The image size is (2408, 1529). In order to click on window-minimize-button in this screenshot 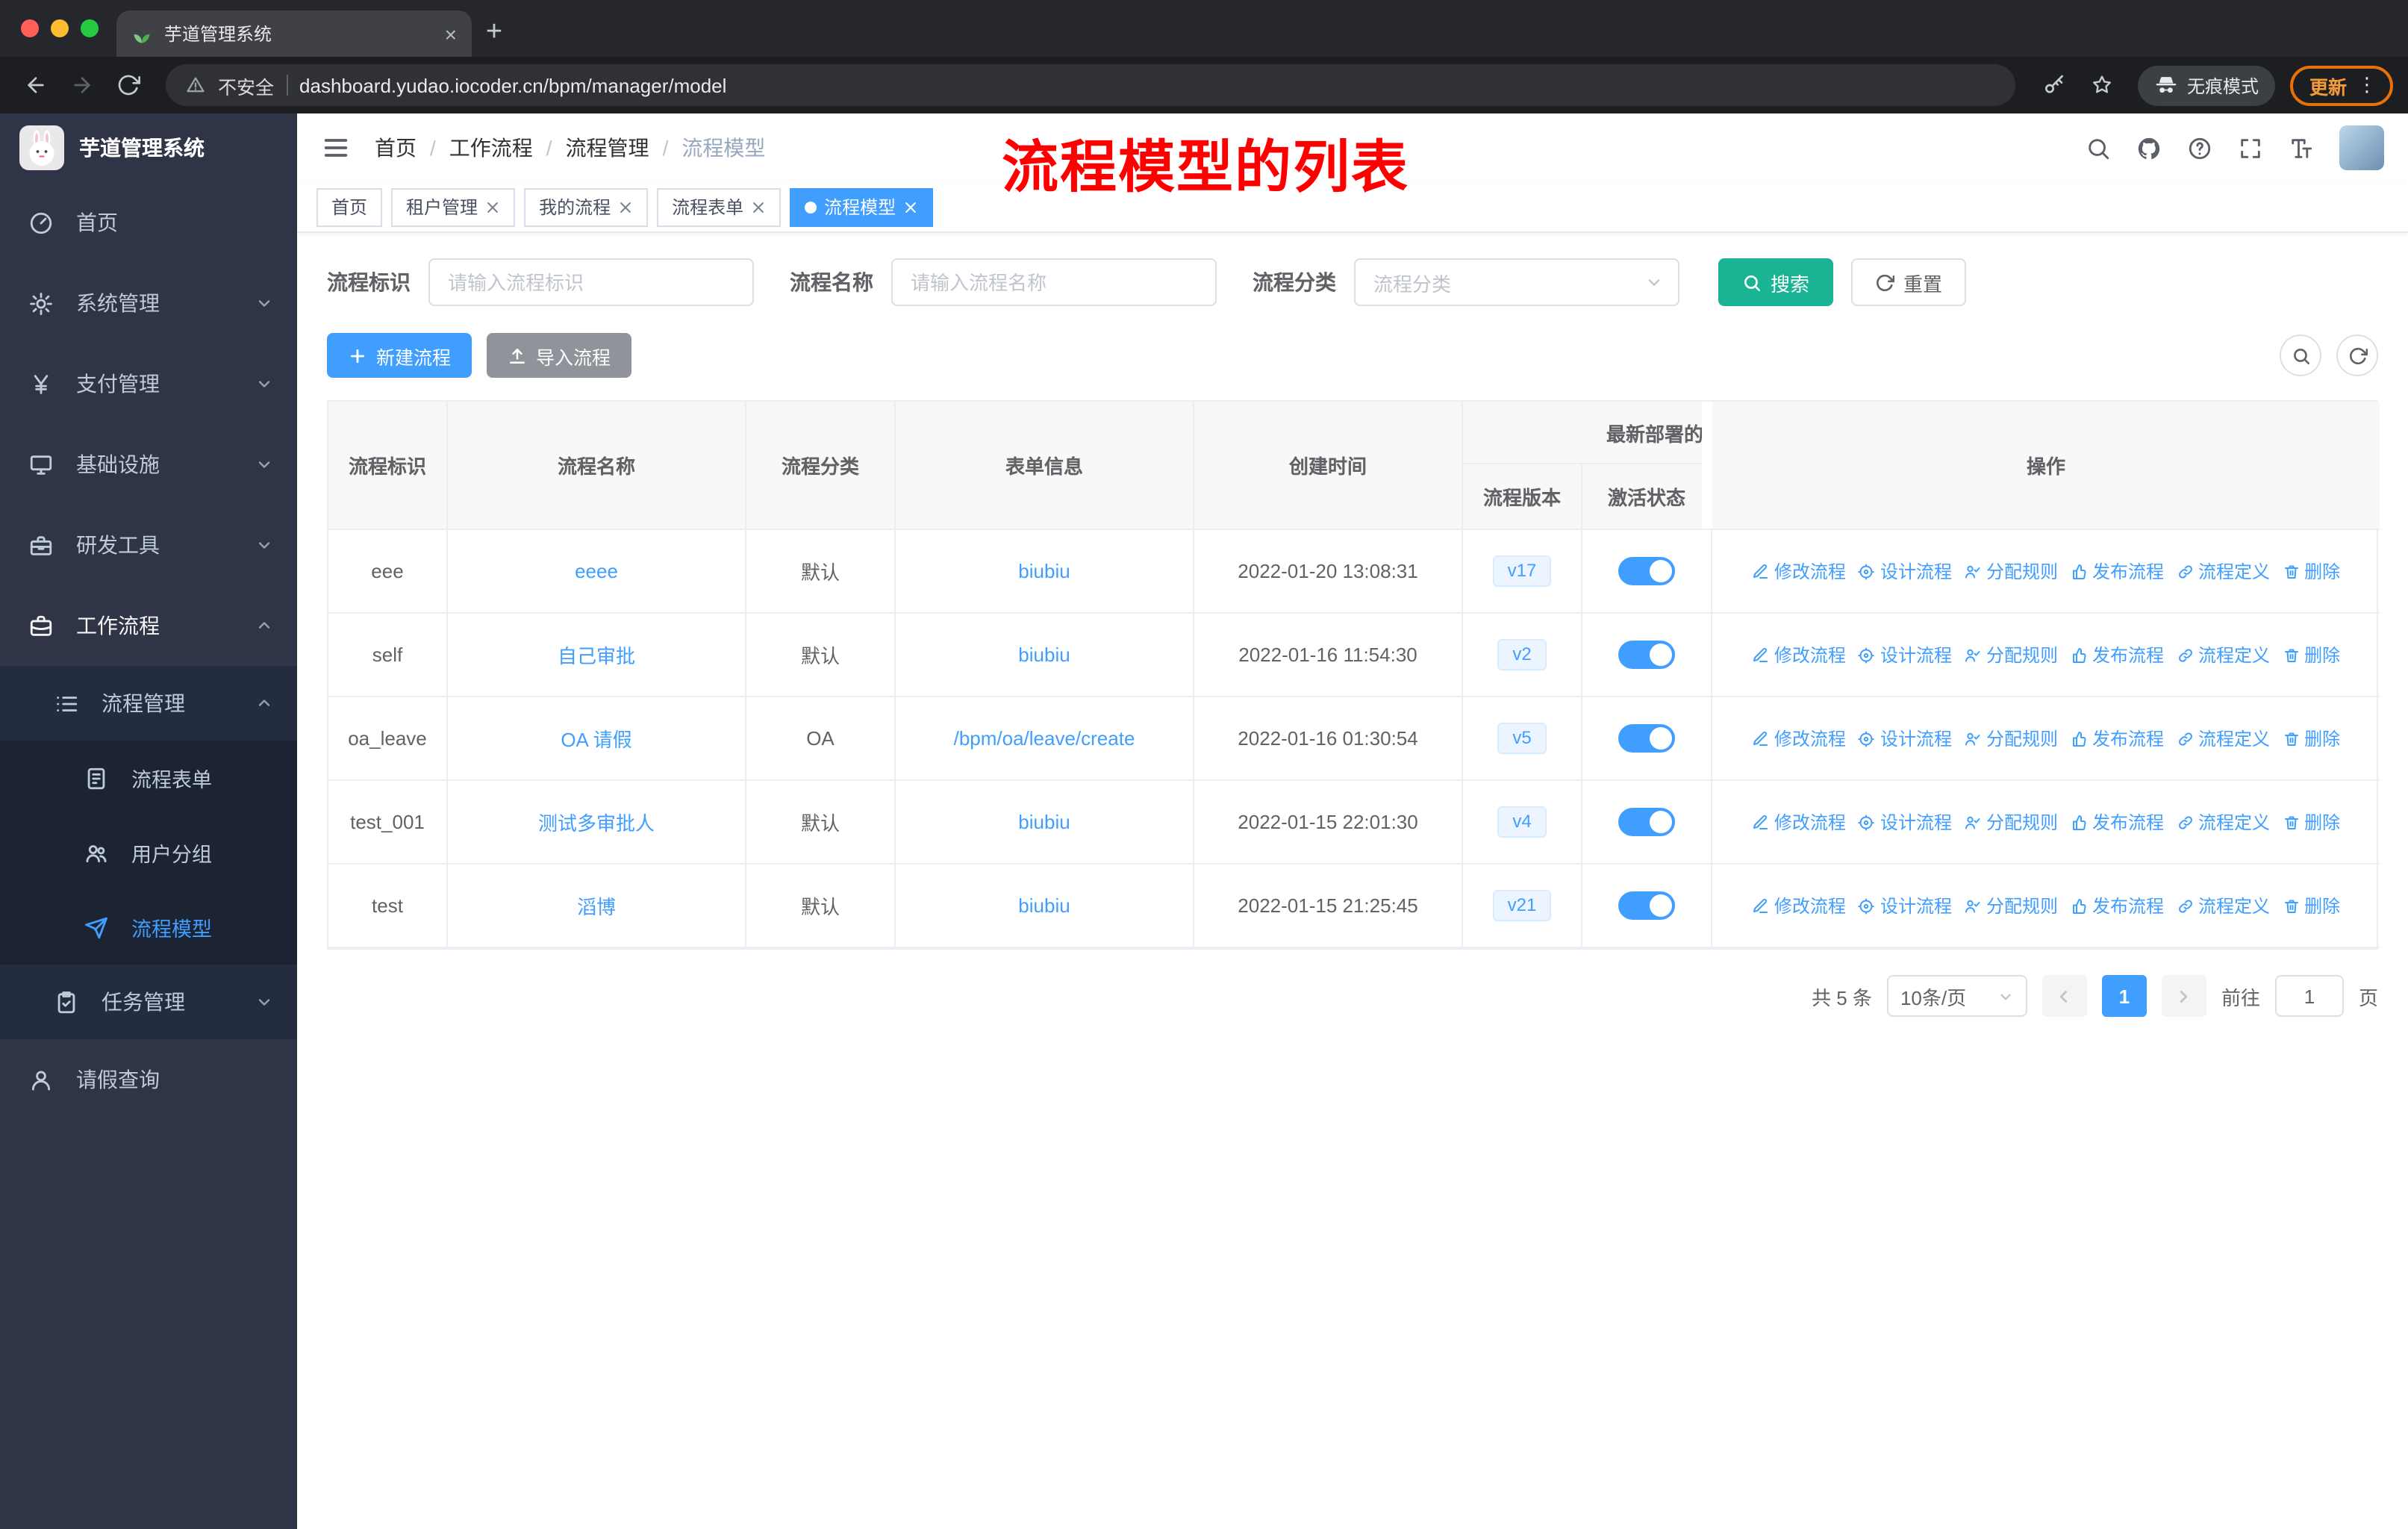, I will do `click(60, 28)`.